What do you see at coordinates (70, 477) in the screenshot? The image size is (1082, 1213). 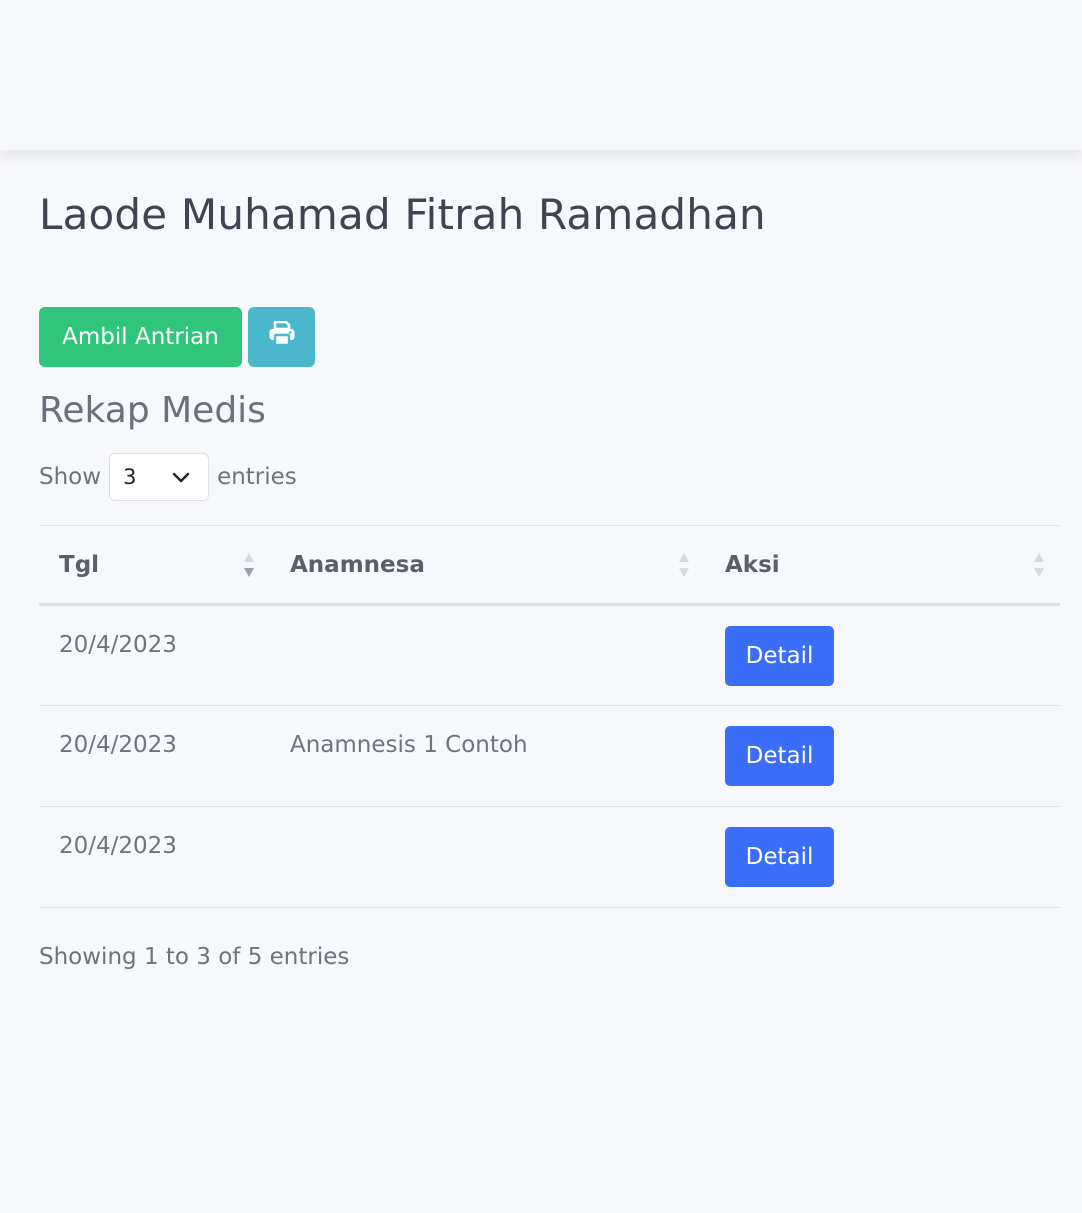 I see `show-label: Show` at bounding box center [70, 477].